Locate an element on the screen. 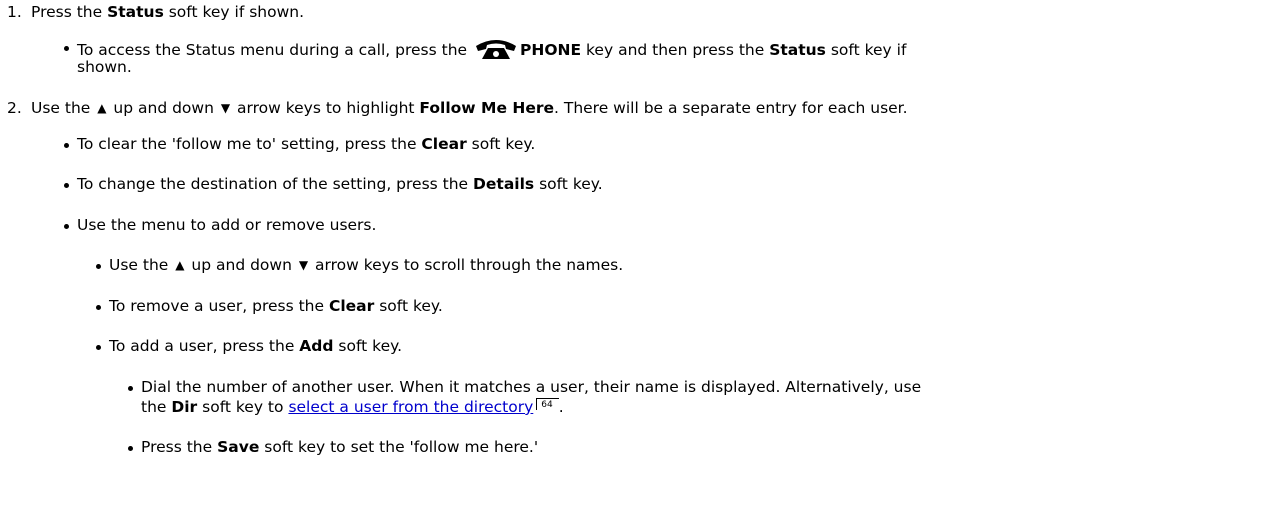 The height and width of the screenshot is (517, 1285). step-number: 2. is located at coordinates (14, 108).